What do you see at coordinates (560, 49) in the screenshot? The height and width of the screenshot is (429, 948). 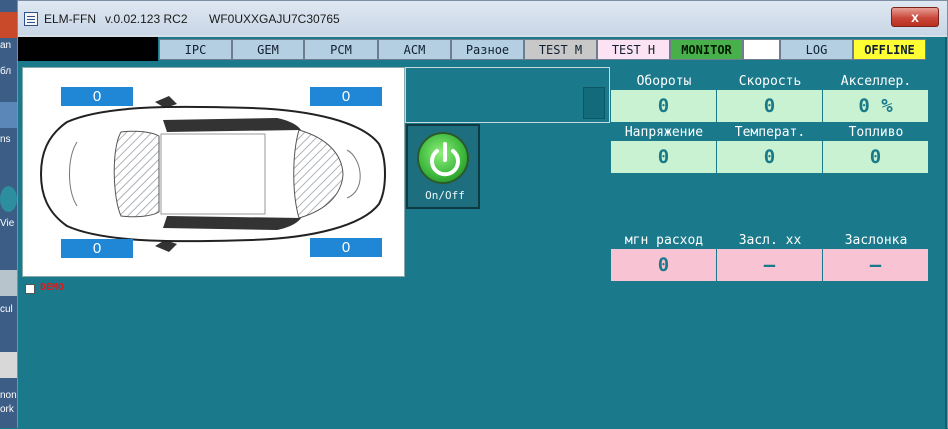 I see `tab-test-m: TEST M` at bounding box center [560, 49].